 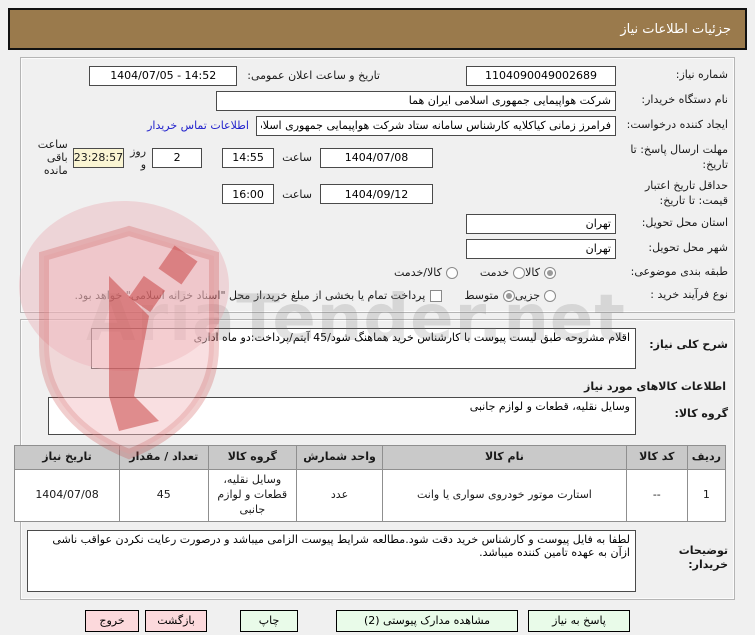 I want to click on days-remaining-input, so click(x=177, y=157).